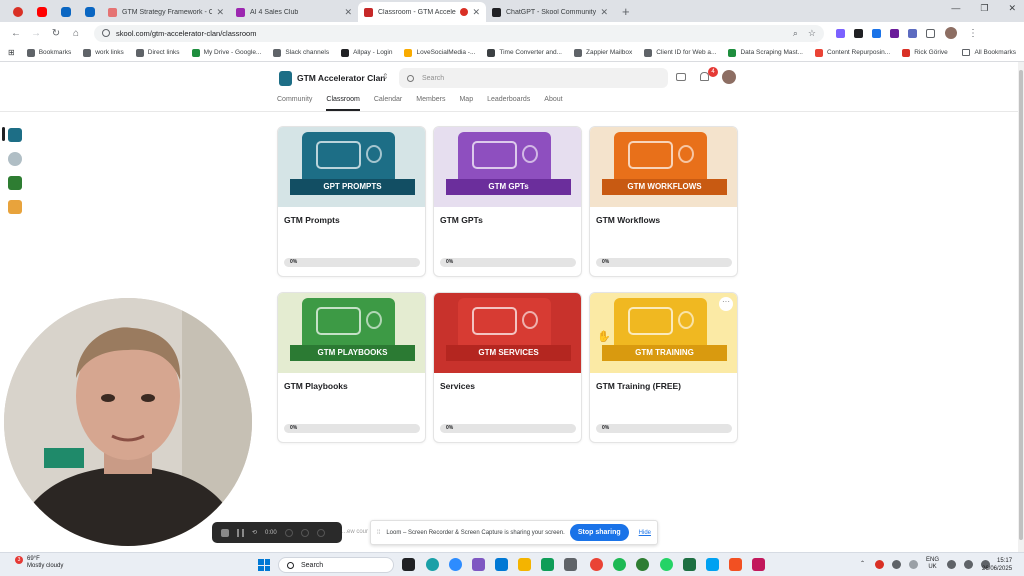 The height and width of the screenshot is (576, 1024). What do you see at coordinates (385, 76) in the screenshot?
I see `group-switcher-icon: ⇕` at bounding box center [385, 76].